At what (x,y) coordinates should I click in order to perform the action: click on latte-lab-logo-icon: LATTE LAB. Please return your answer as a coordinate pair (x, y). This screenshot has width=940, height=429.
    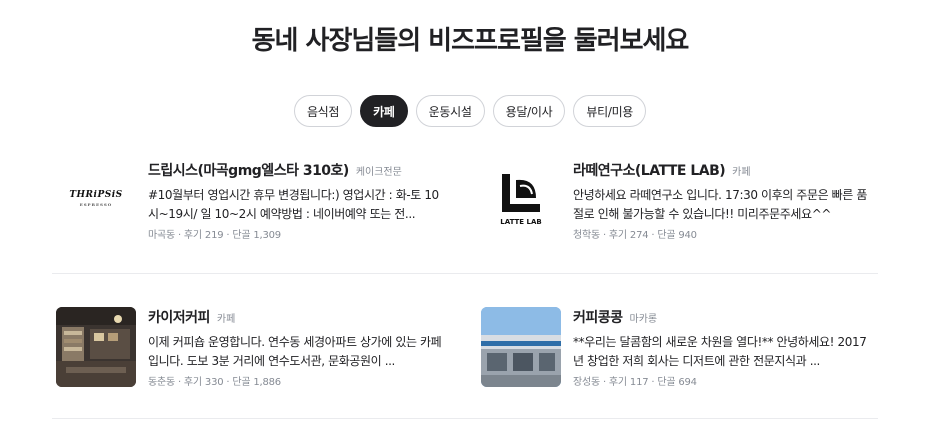
    Looking at the image, I should click on (521, 200).